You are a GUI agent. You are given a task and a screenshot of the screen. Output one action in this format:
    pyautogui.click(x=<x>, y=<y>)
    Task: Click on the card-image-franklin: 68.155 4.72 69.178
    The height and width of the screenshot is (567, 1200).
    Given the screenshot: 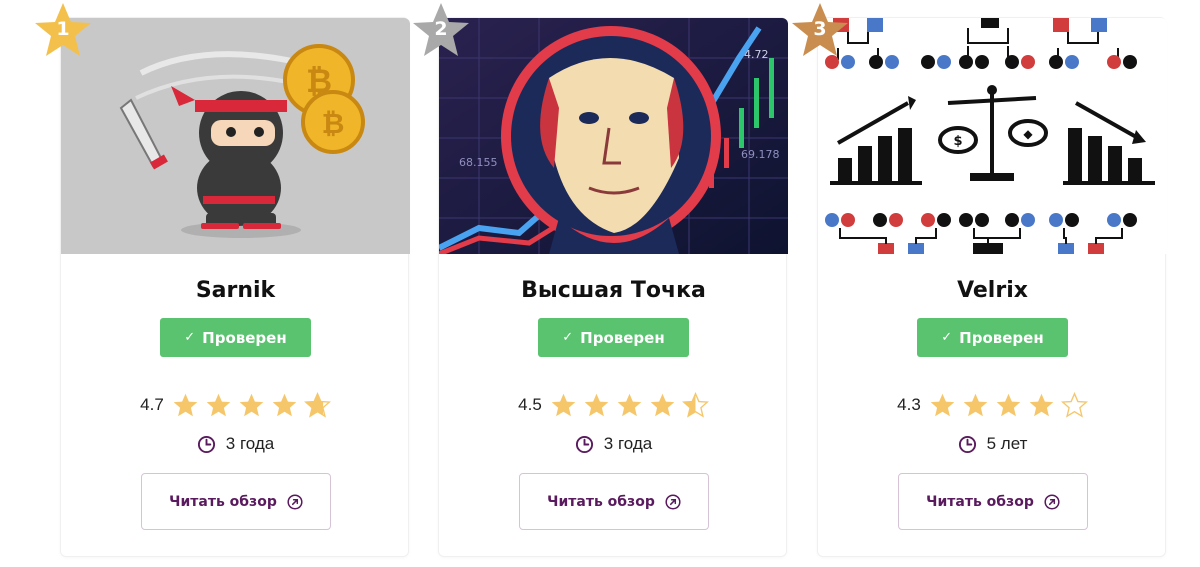 What is the action you would take?
    pyautogui.click(x=613, y=136)
    